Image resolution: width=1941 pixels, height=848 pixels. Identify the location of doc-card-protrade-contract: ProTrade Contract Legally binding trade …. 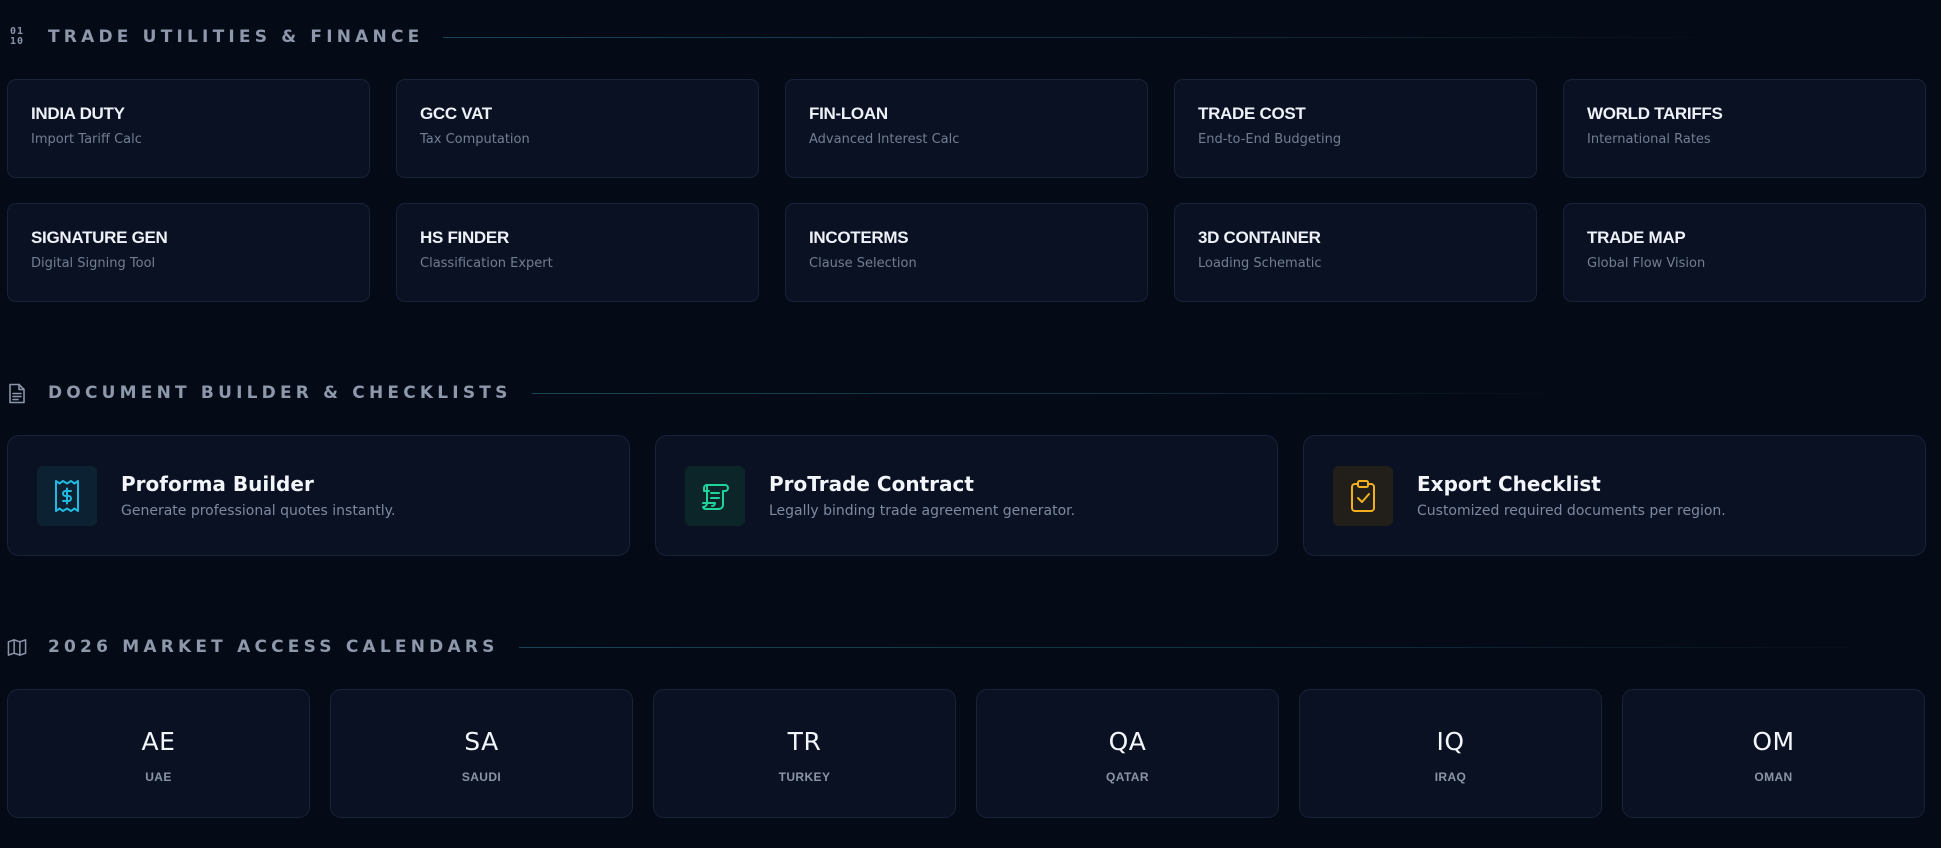
(966, 495).